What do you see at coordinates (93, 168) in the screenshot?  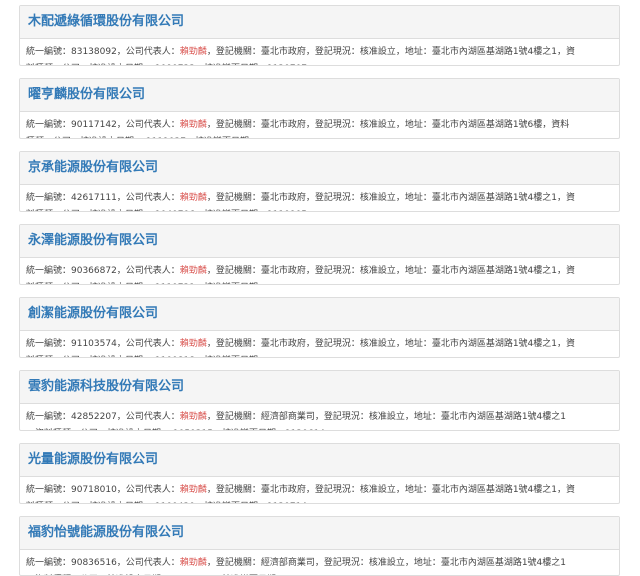 I see `company-name-link: 京承能源股份有限公司` at bounding box center [93, 168].